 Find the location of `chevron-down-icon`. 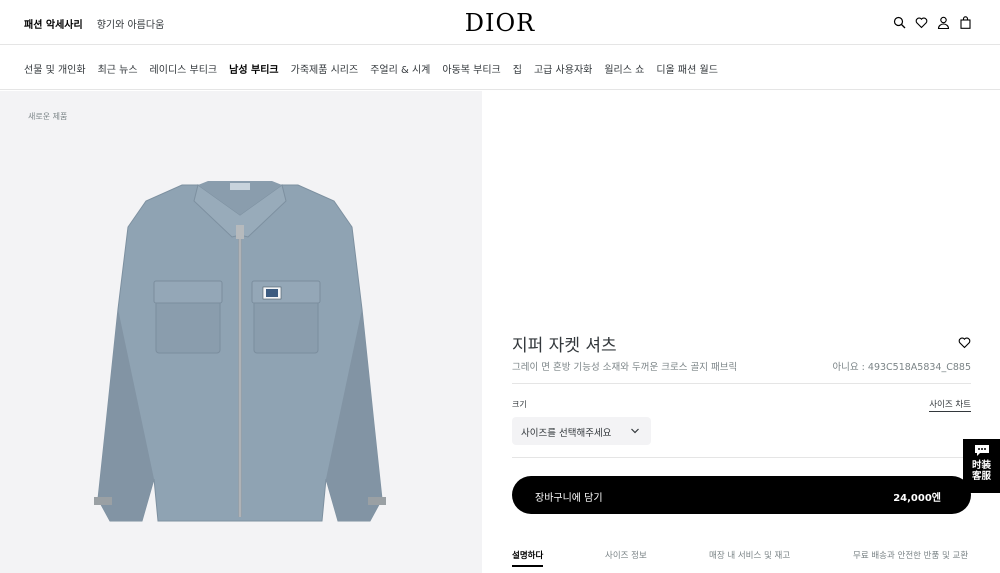

chevron-down-icon is located at coordinates (635, 431).